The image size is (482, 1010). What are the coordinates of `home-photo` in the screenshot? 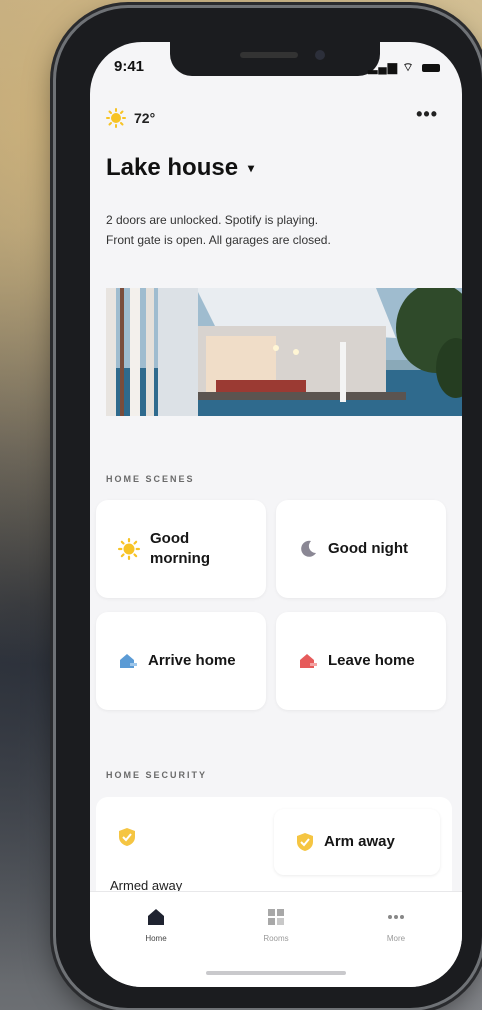 It's located at (284, 352).